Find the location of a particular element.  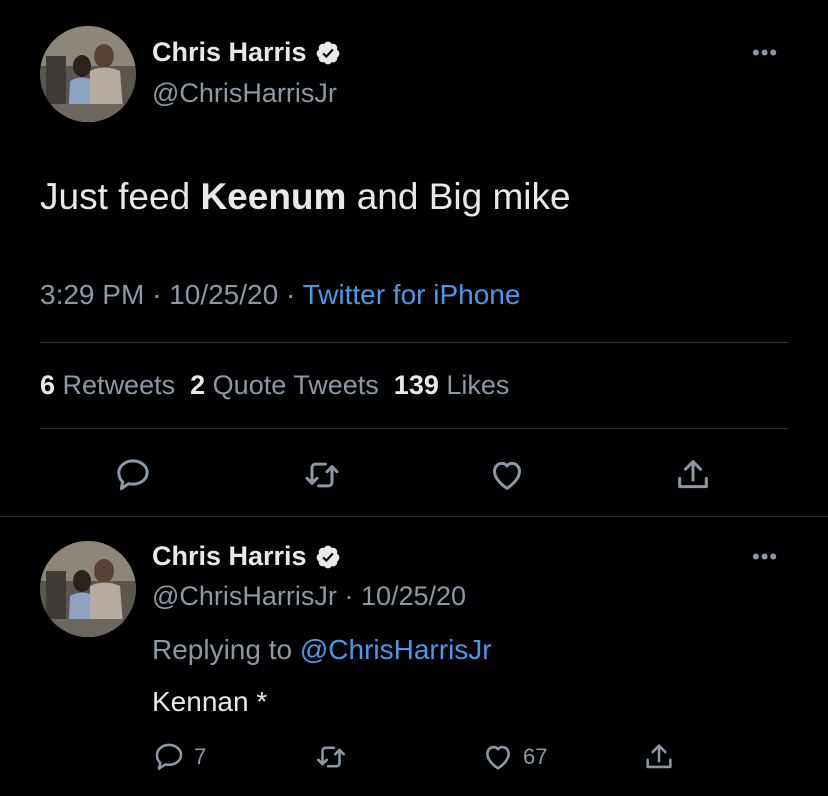

quotes-count: 2 is located at coordinates (198, 385).